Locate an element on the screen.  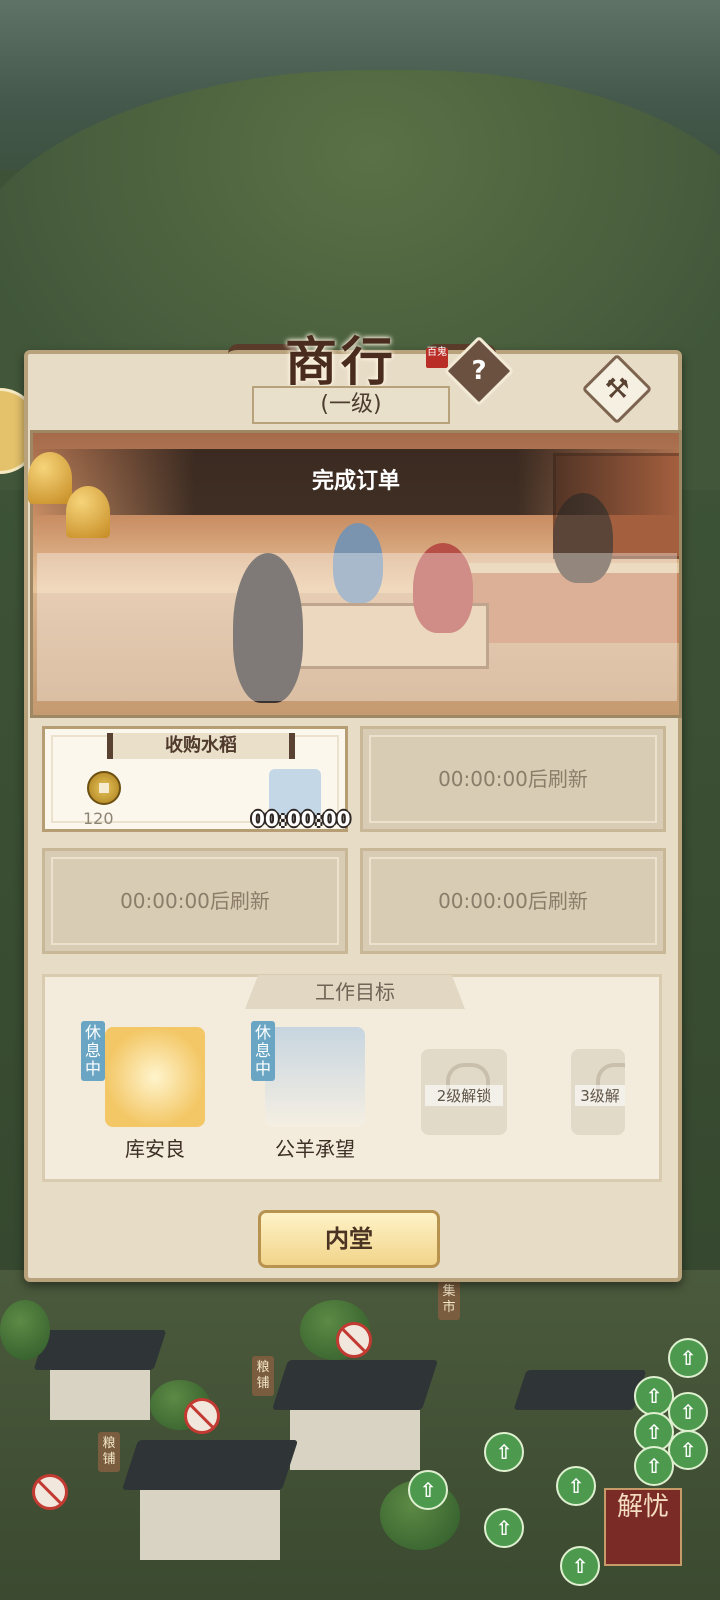
question-mark-icon: ? is located at coordinates (479, 371).